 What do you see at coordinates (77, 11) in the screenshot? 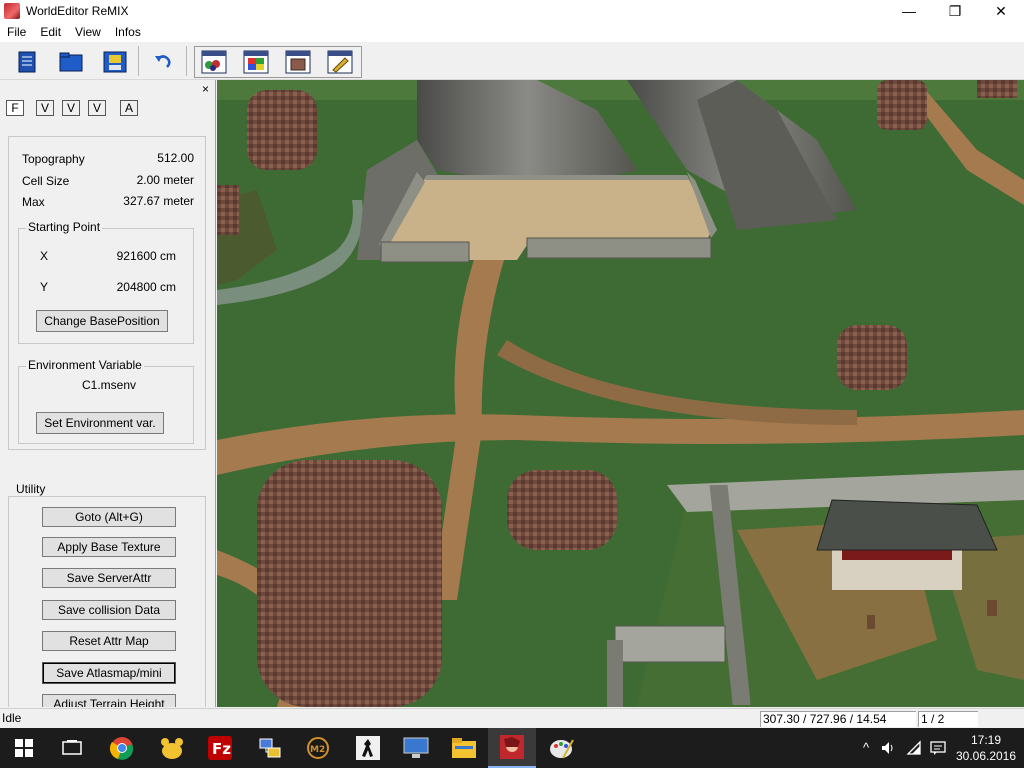
I see `window-title: WorldEditor ReMIX` at bounding box center [77, 11].